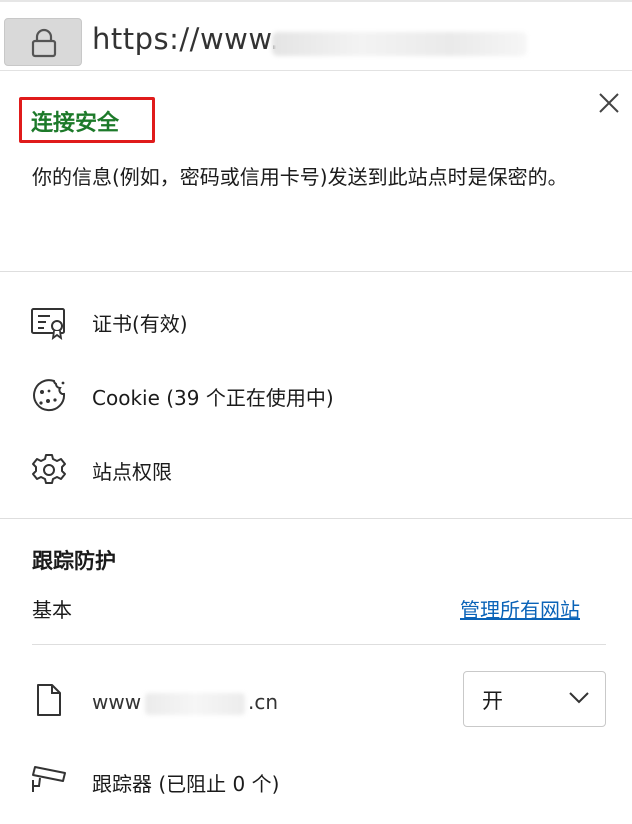  Describe the element at coordinates (117, 702) in the screenshot. I see `site-domain-prefix: www` at that location.